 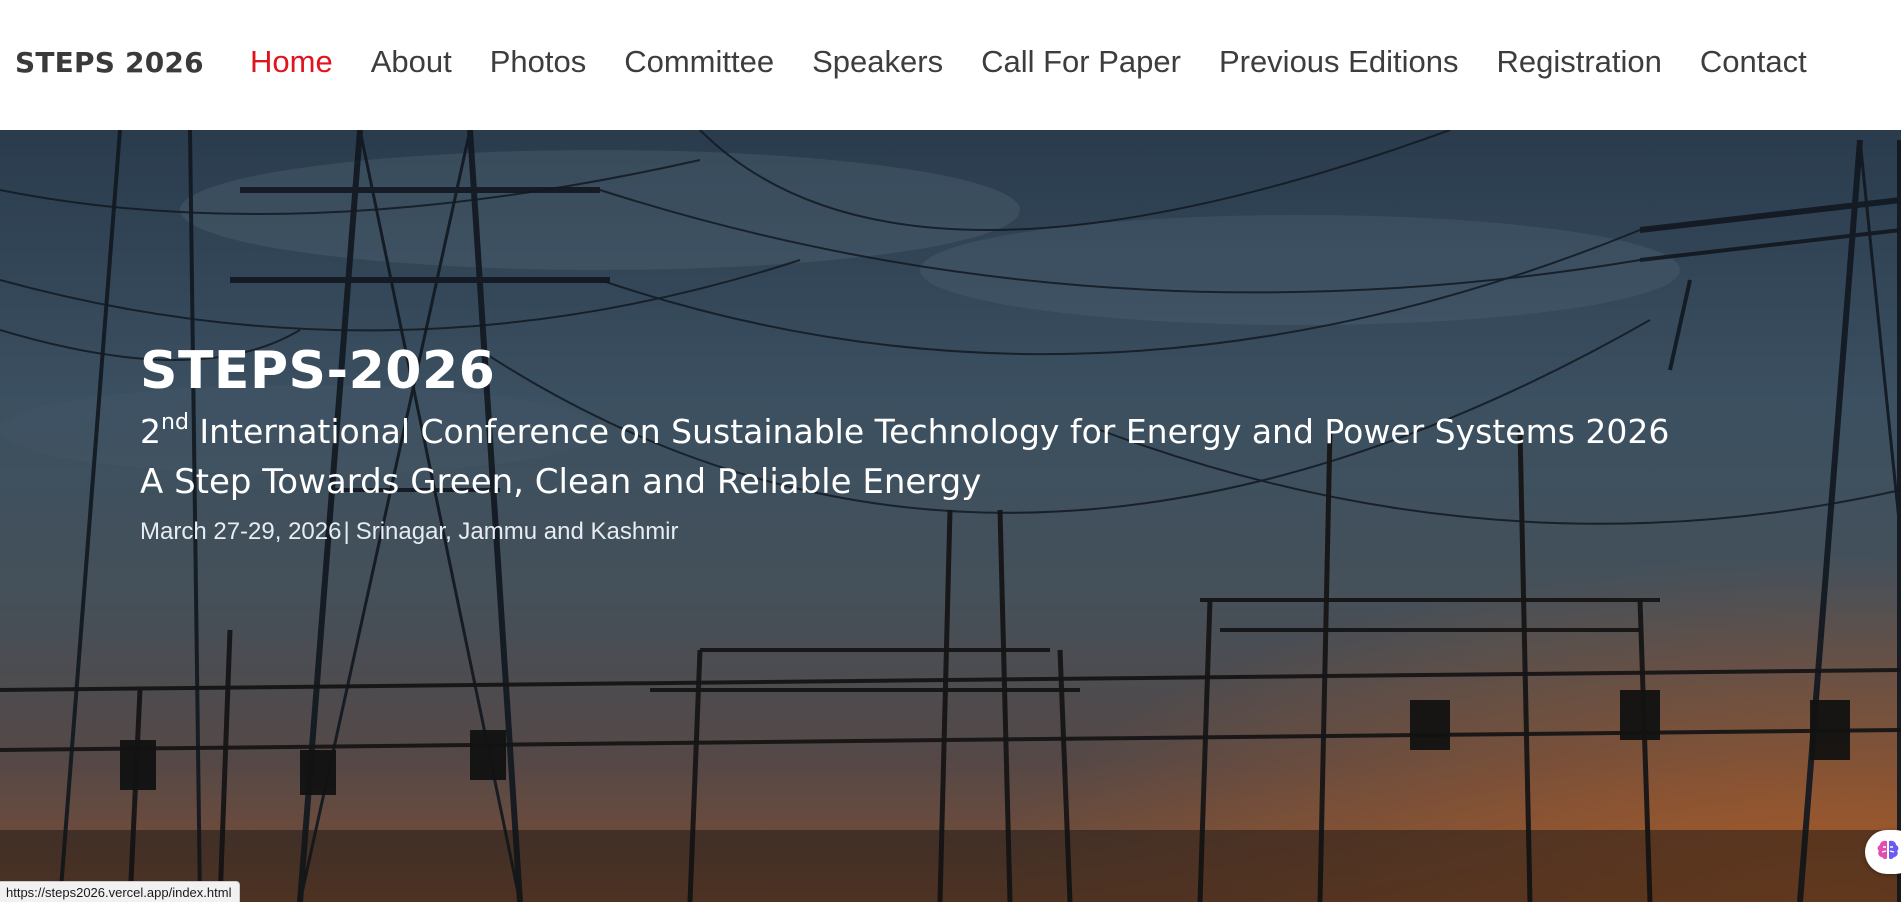 What do you see at coordinates (175, 422) in the screenshot?
I see `subtitle-suffix: nd` at bounding box center [175, 422].